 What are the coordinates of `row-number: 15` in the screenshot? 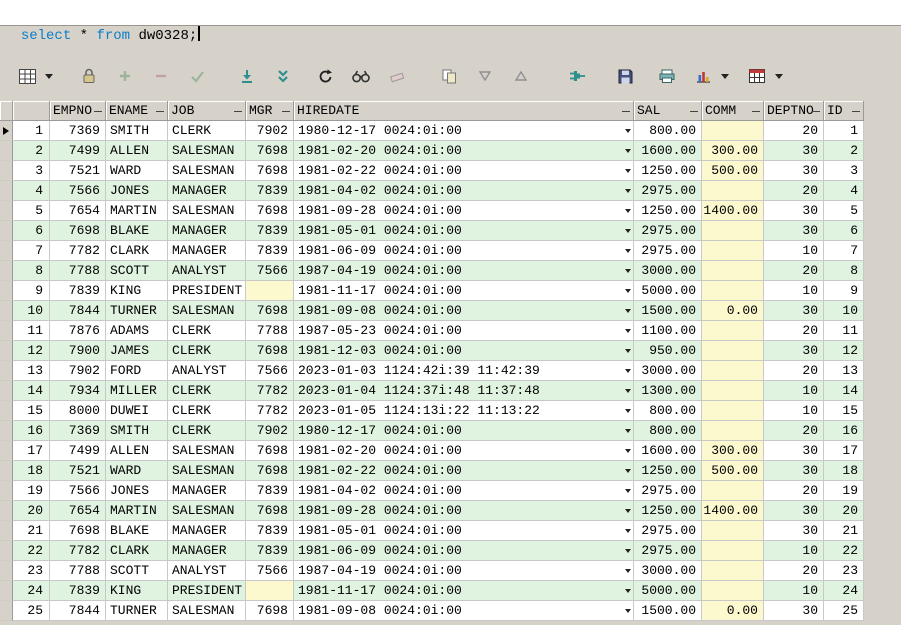 It's located at (31, 411).